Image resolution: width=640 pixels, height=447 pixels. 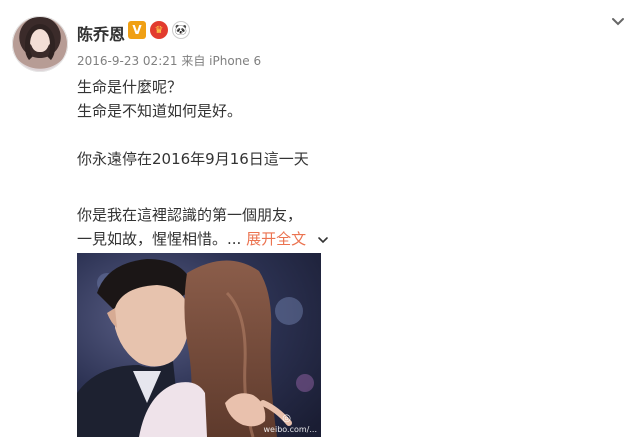 What do you see at coordinates (276, 239) in the screenshot?
I see `expand-label: 展开全文` at bounding box center [276, 239].